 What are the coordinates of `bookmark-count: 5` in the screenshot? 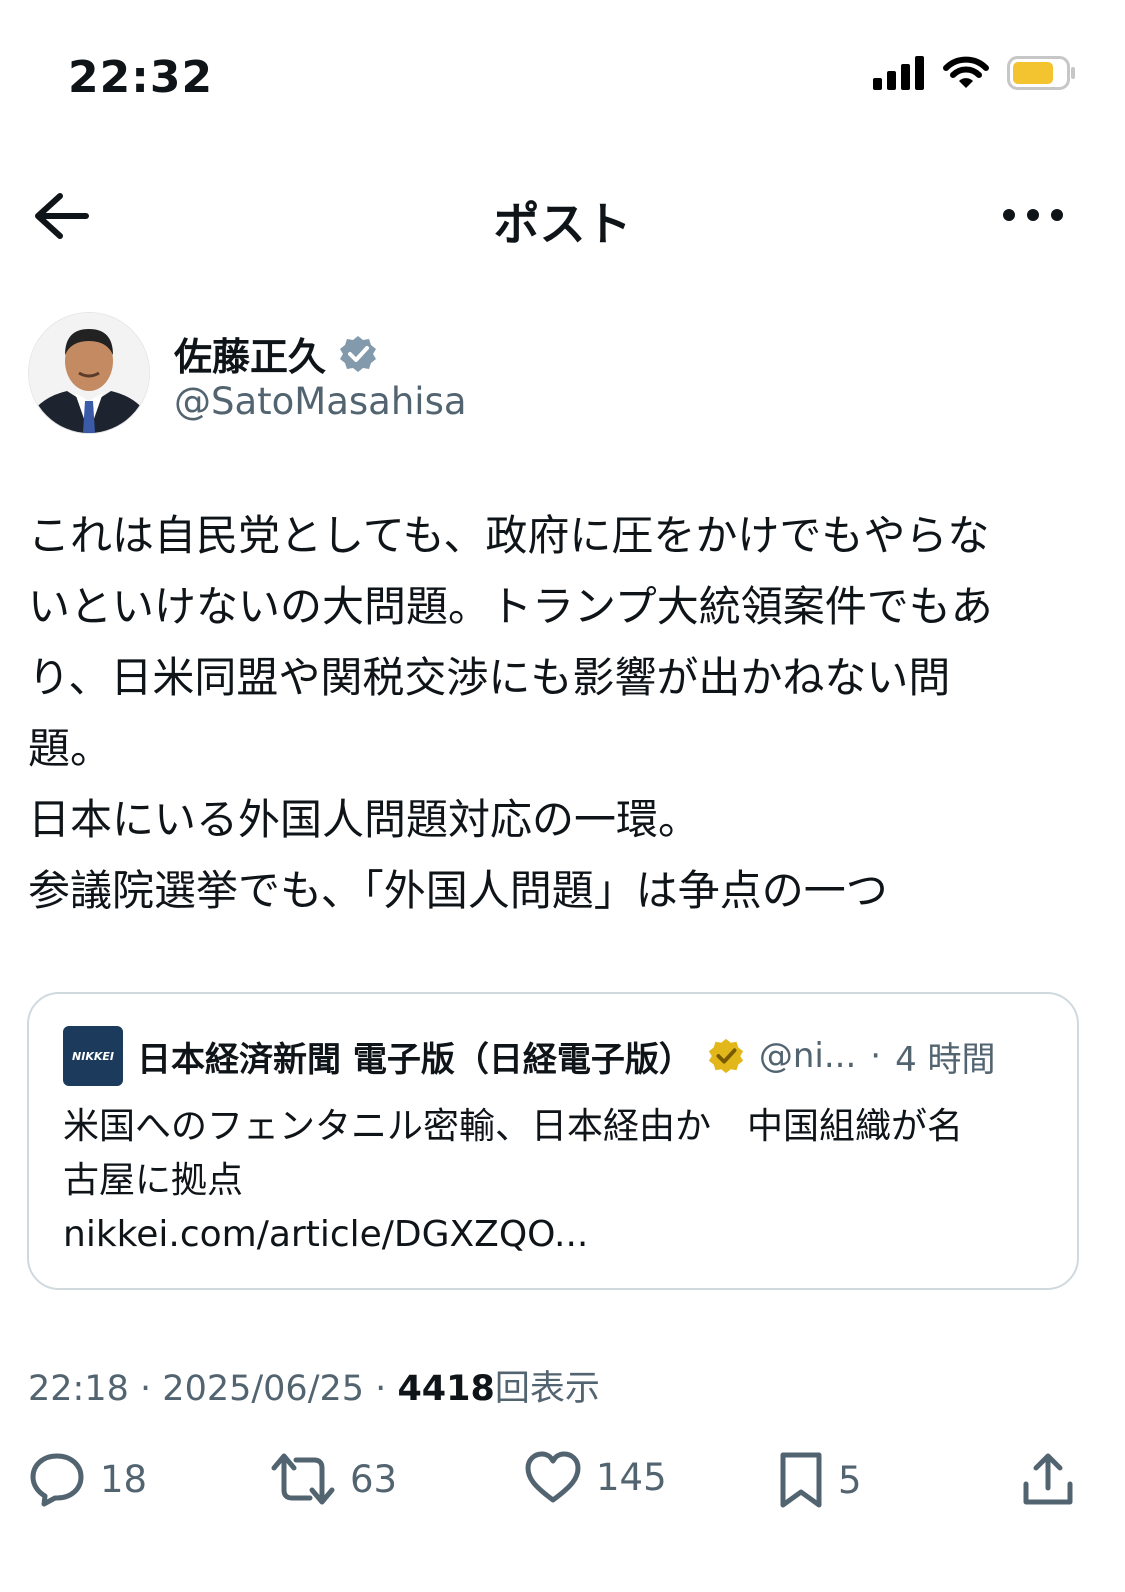 It's located at (850, 1480).